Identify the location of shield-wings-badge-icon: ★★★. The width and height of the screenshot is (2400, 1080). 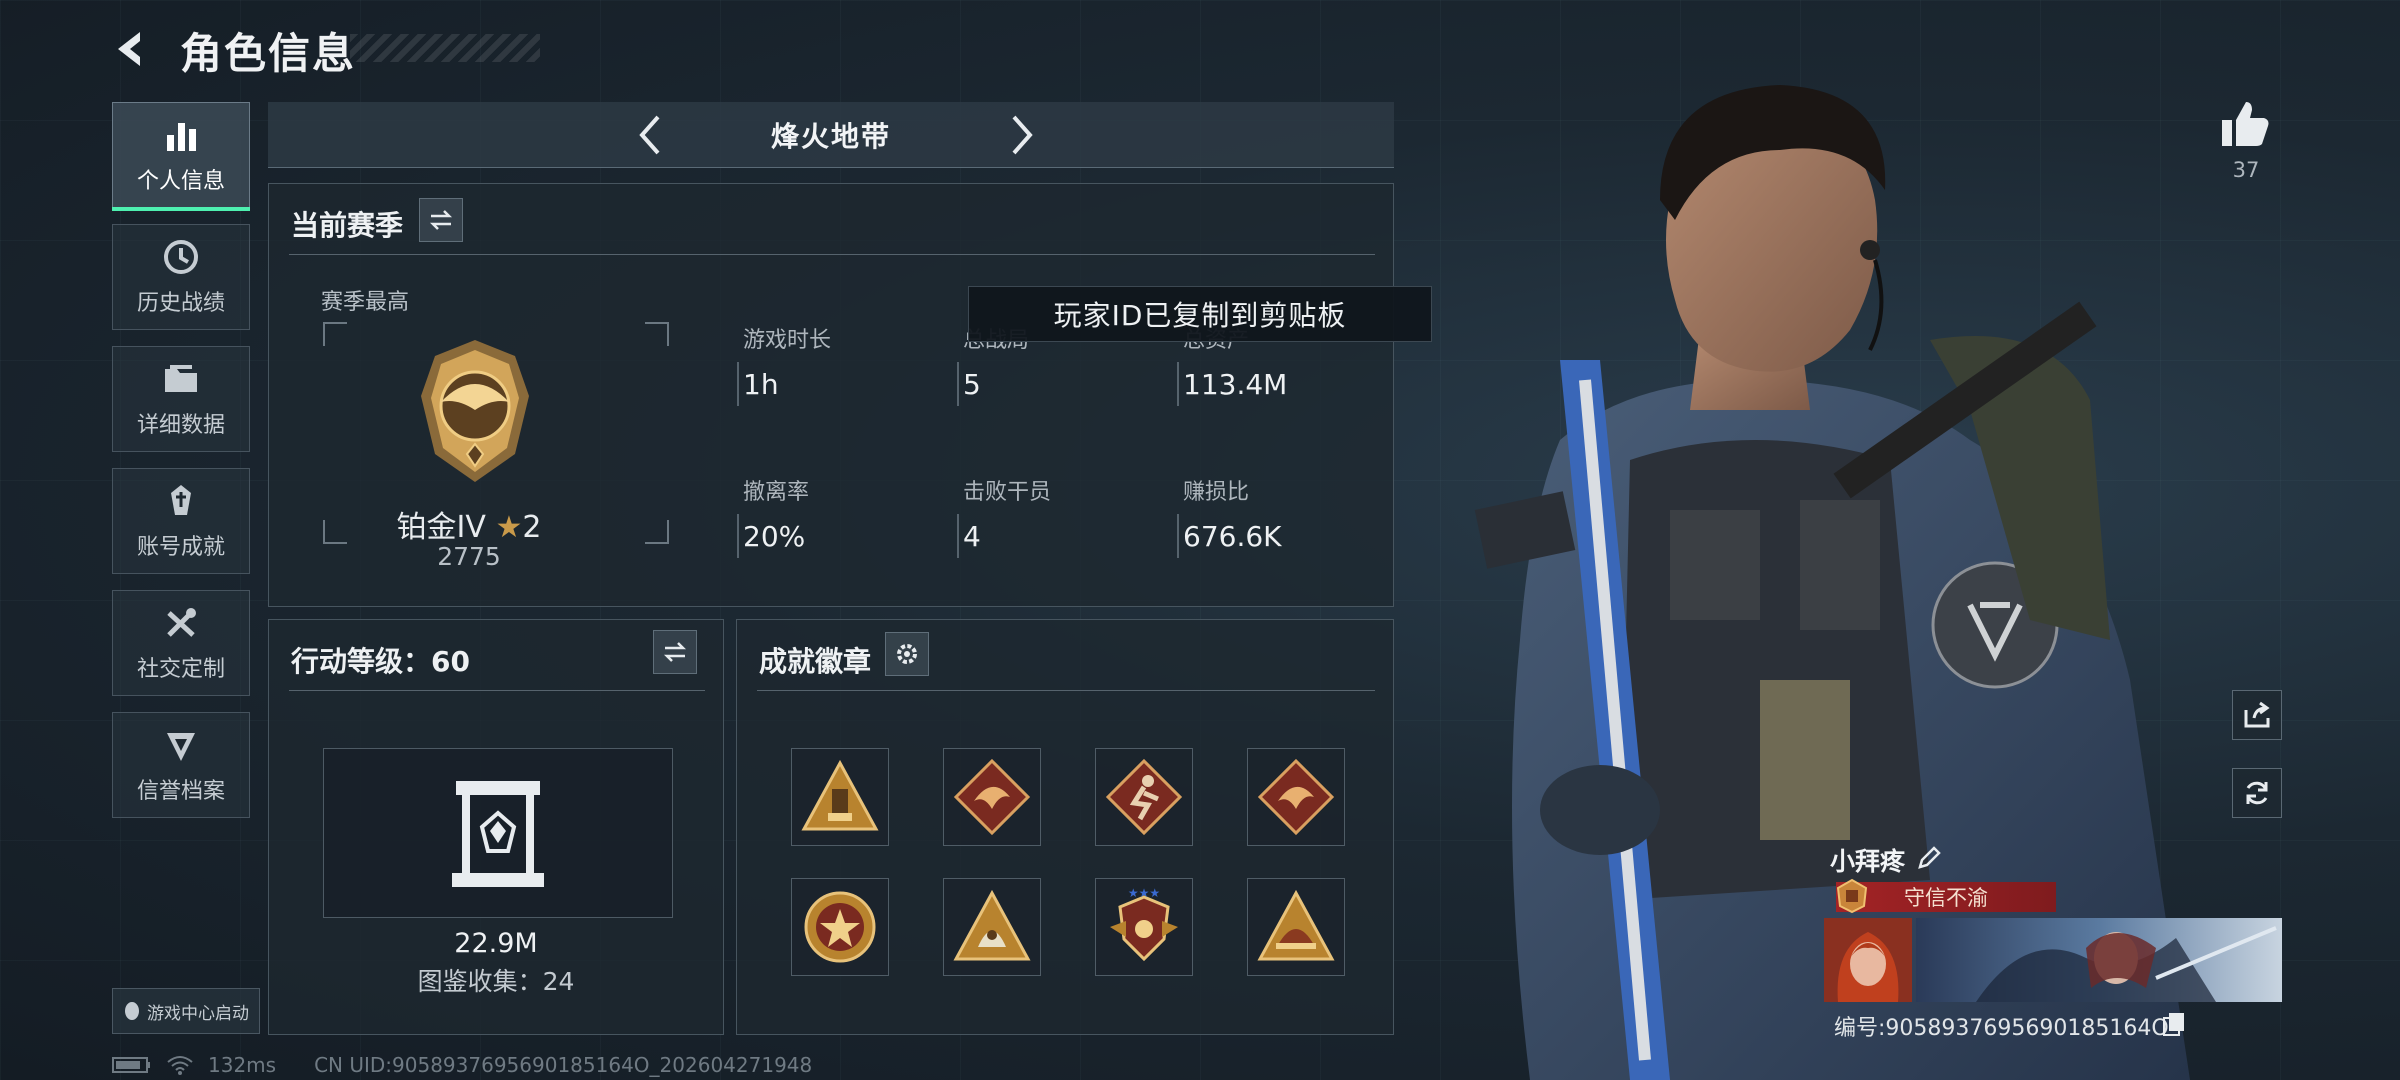
(1144, 924).